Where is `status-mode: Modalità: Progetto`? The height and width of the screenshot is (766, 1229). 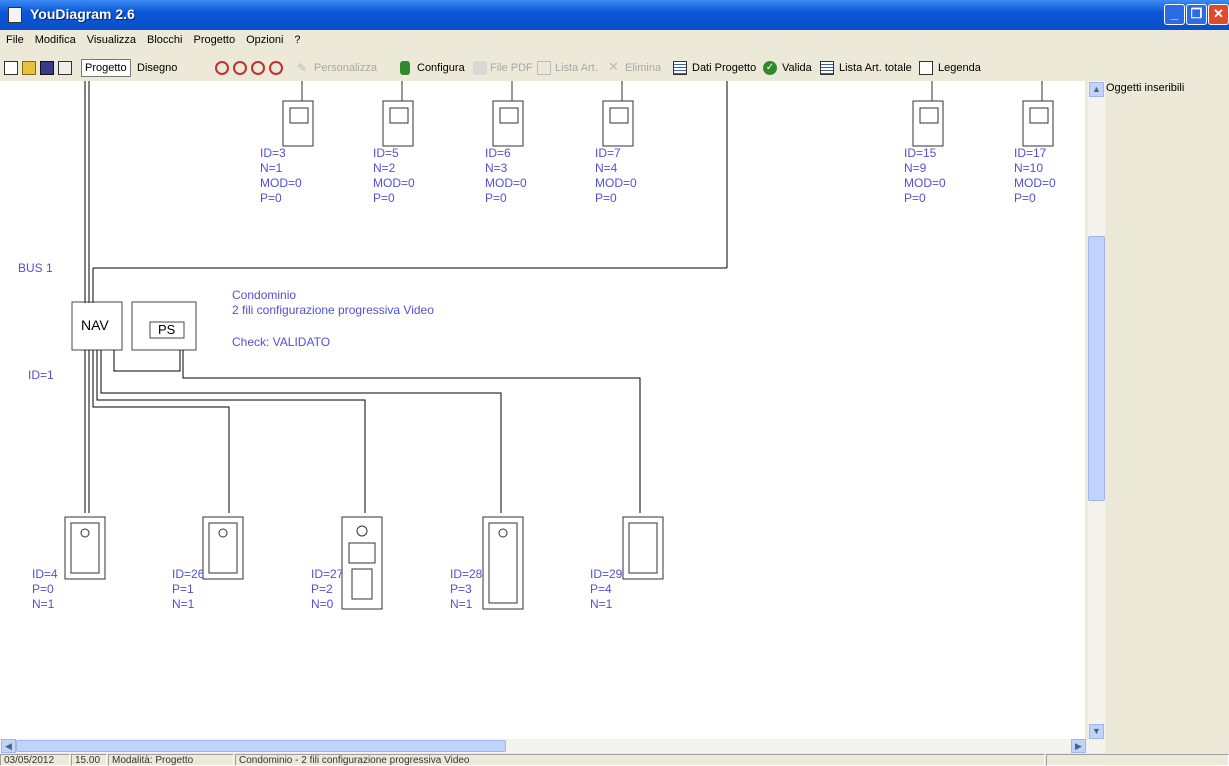 status-mode: Modalità: Progetto is located at coordinates (171, 760).